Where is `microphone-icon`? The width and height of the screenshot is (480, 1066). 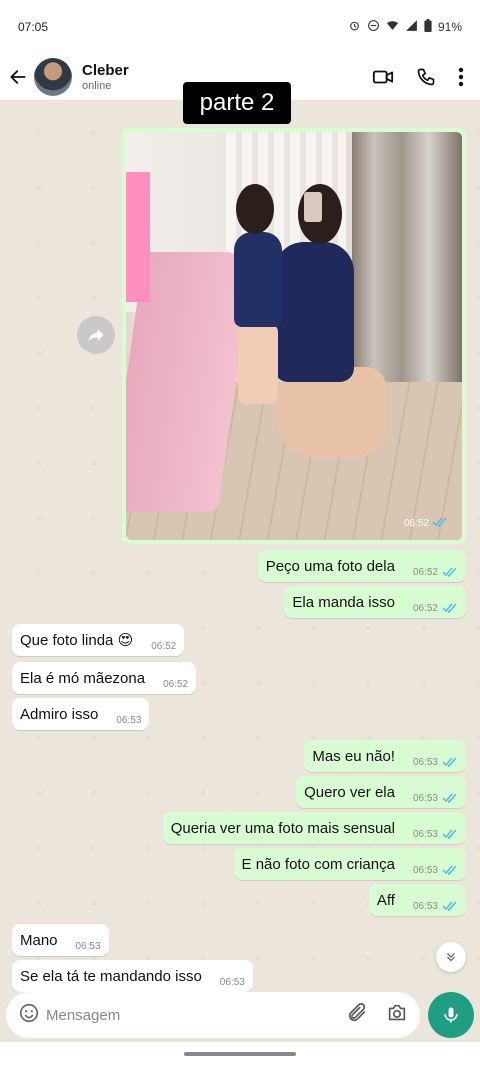
microphone-icon is located at coordinates (451, 1015).